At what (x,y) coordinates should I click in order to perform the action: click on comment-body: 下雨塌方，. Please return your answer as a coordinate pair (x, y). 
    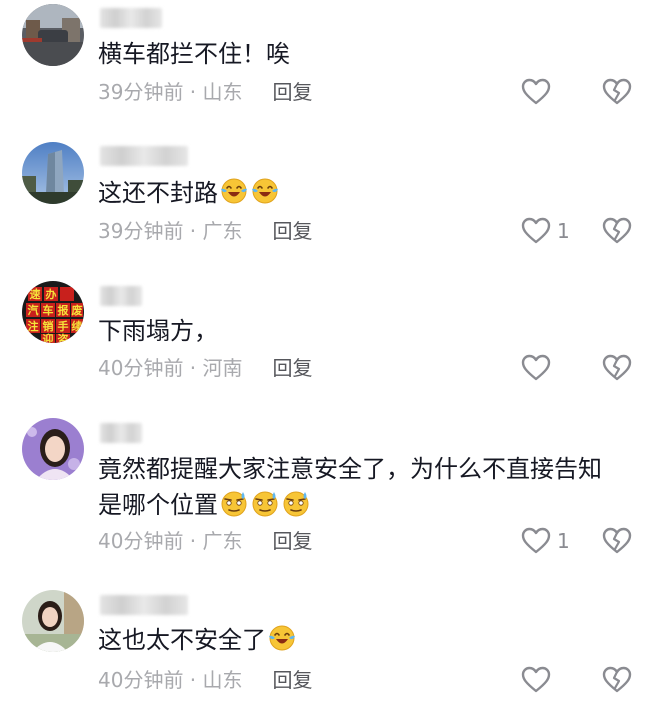
    Looking at the image, I should click on (158, 331).